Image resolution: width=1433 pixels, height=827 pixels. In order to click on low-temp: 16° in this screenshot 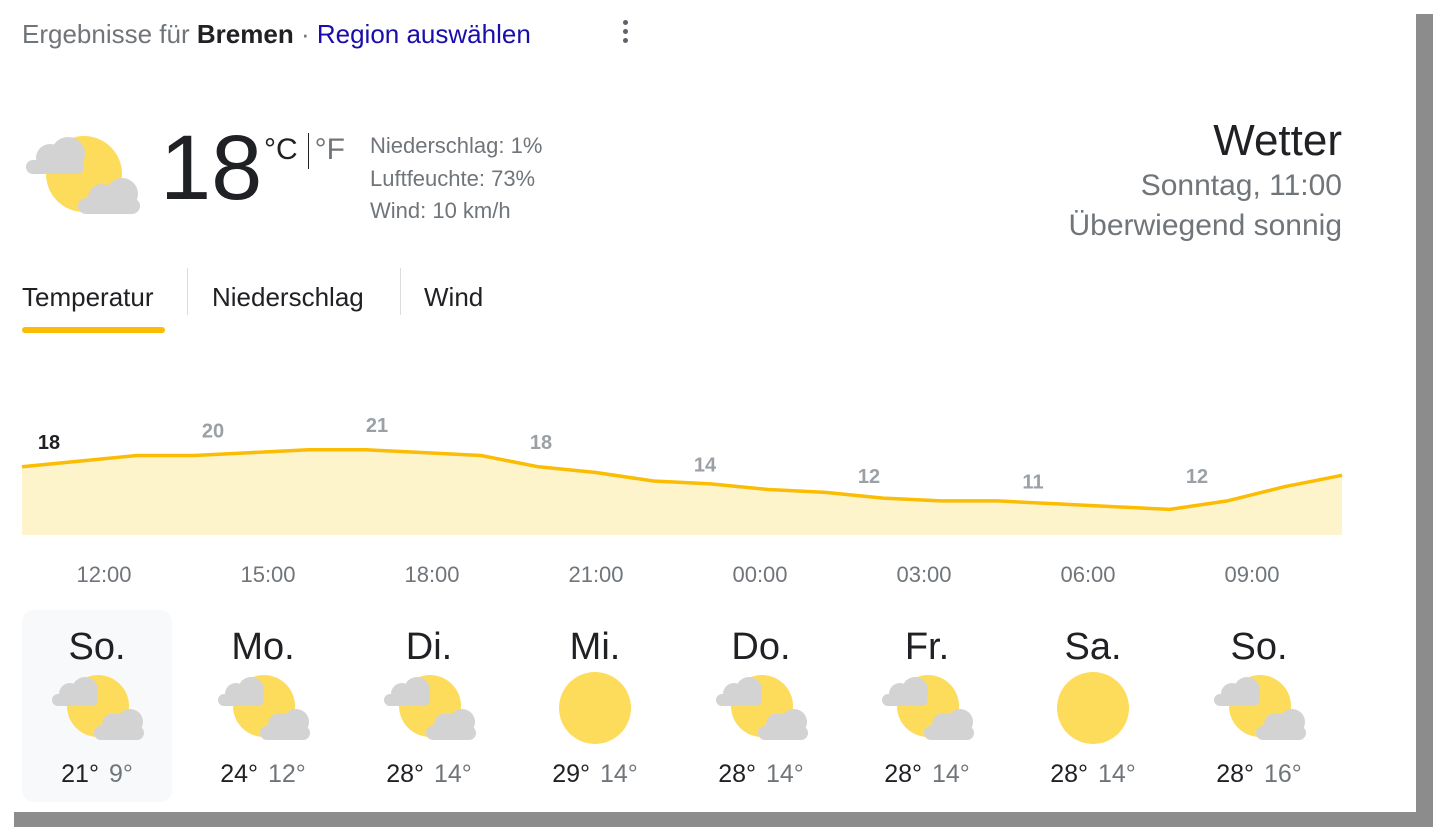, I will do `click(1283, 774)`.